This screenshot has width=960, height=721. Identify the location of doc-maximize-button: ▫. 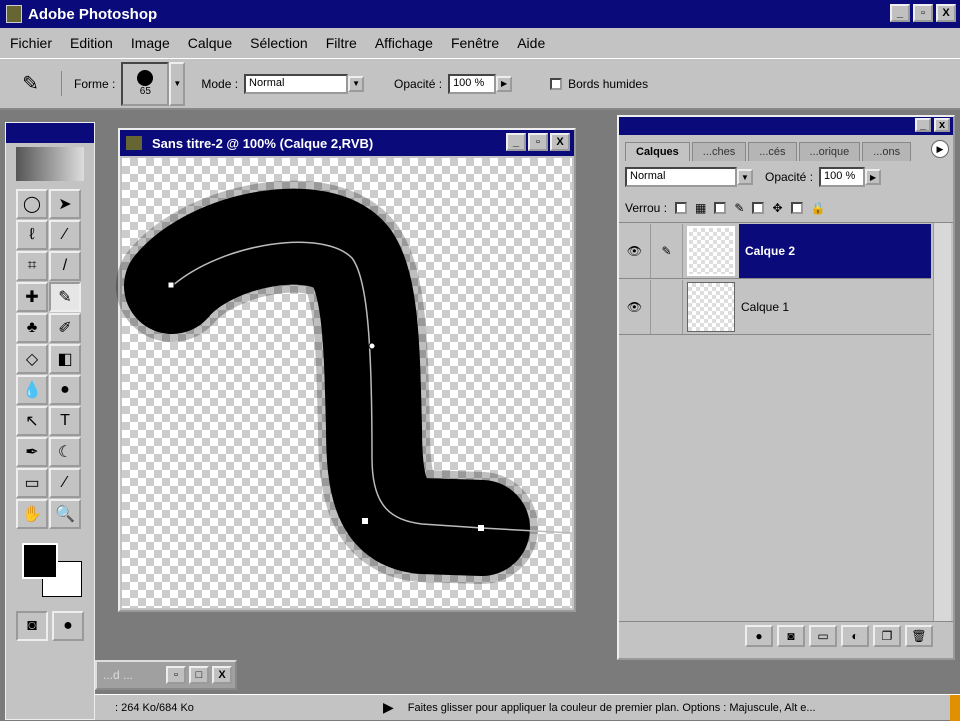
(538, 142).